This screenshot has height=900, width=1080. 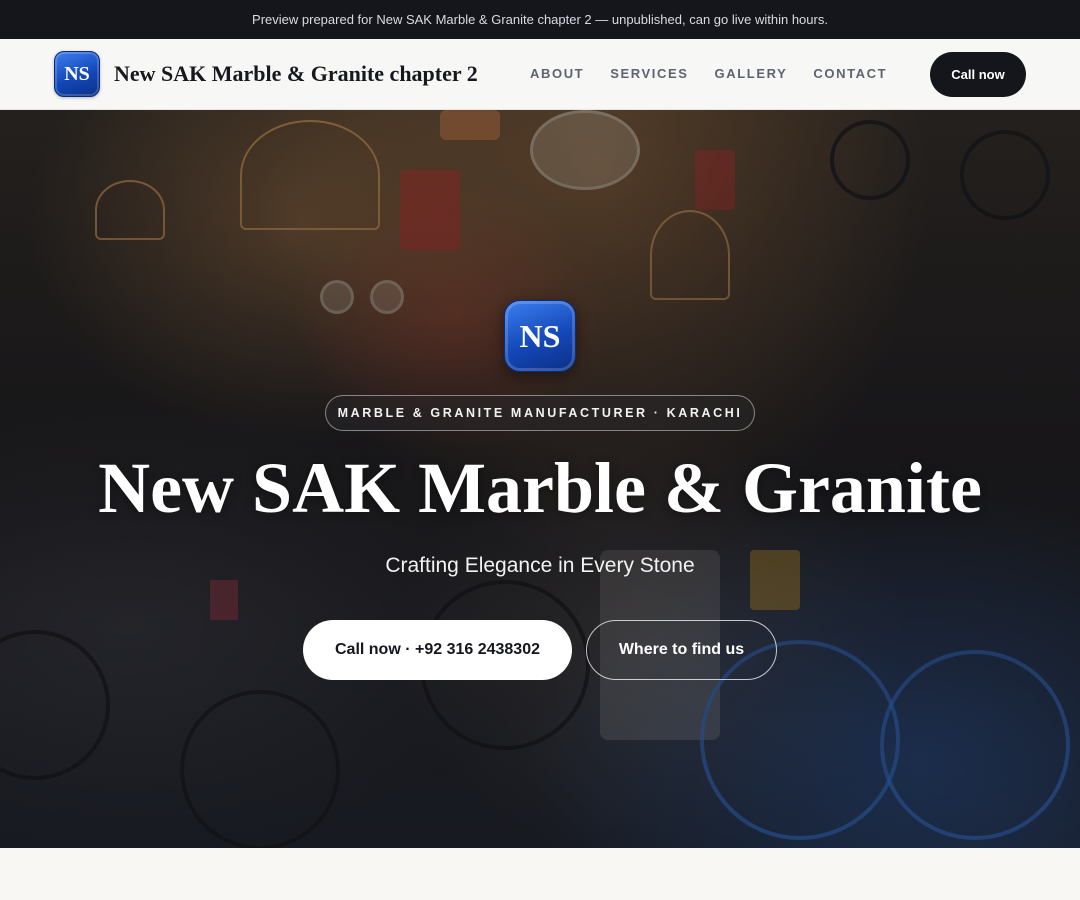 I want to click on brand-logo-initials: NS, so click(x=77, y=73).